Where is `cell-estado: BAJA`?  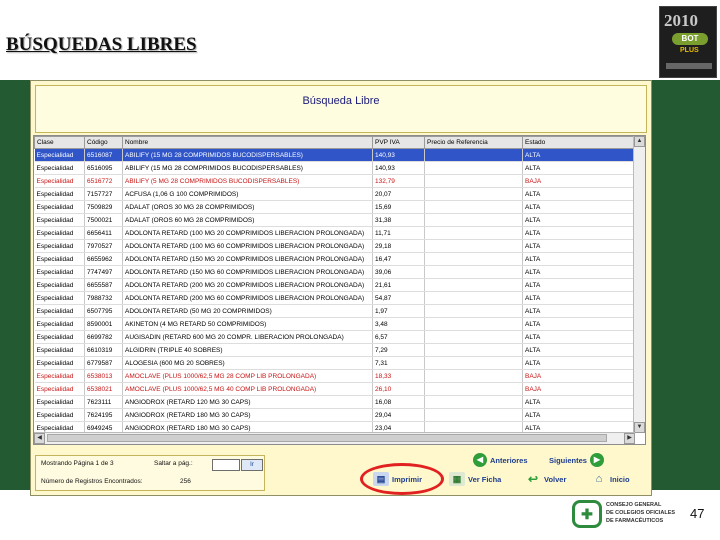 cell-estado: BAJA is located at coordinates (578, 181).